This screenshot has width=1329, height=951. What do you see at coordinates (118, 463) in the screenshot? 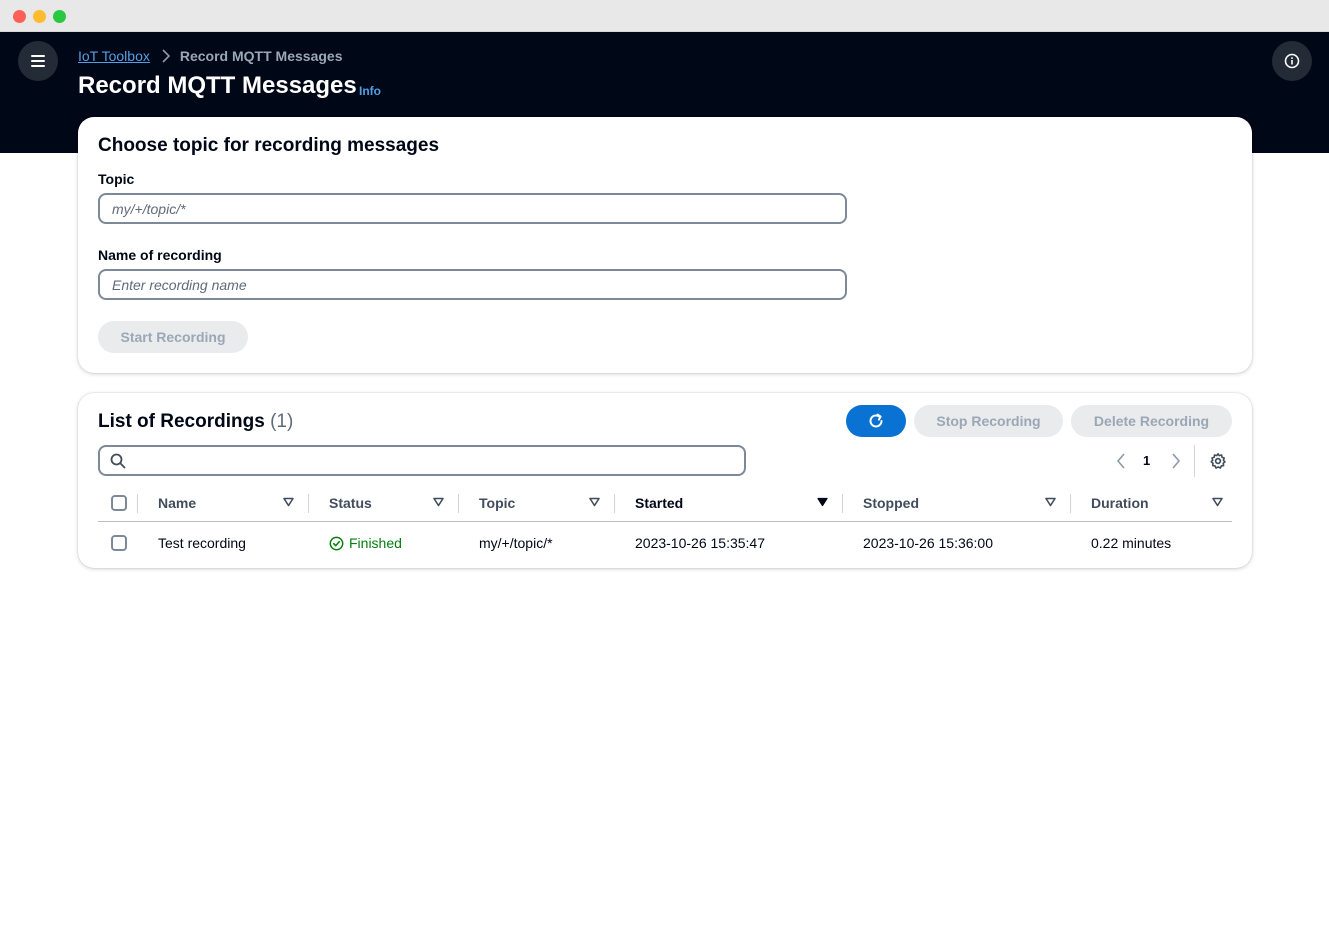
I see `search-icon` at bounding box center [118, 463].